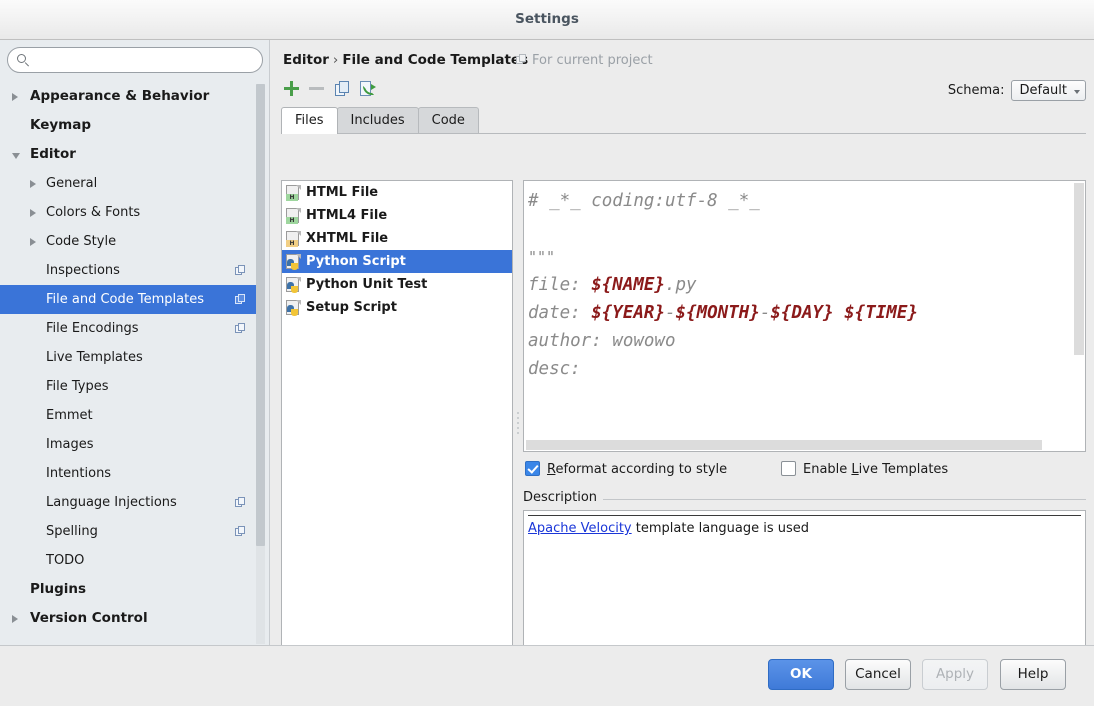 The height and width of the screenshot is (706, 1094). Describe the element at coordinates (855, 469) in the screenshot. I see `live-templates-mnemonic: L` at that location.